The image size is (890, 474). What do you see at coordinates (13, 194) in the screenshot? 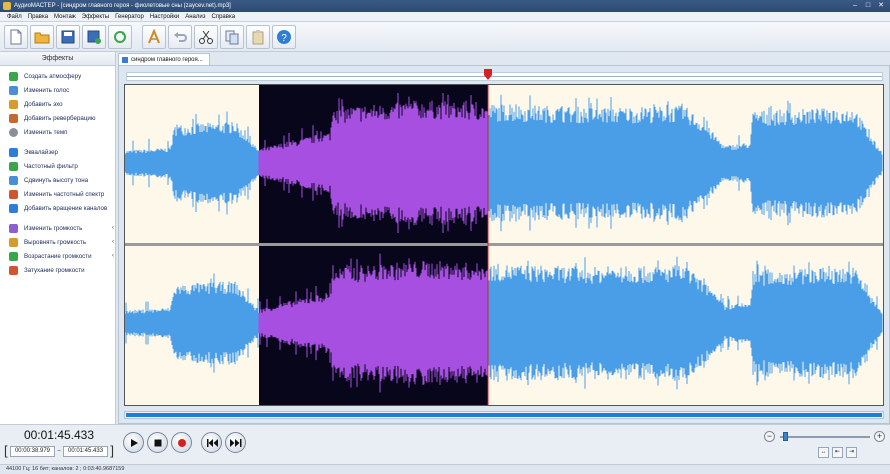
I see `spectrum-icon` at bounding box center [13, 194].